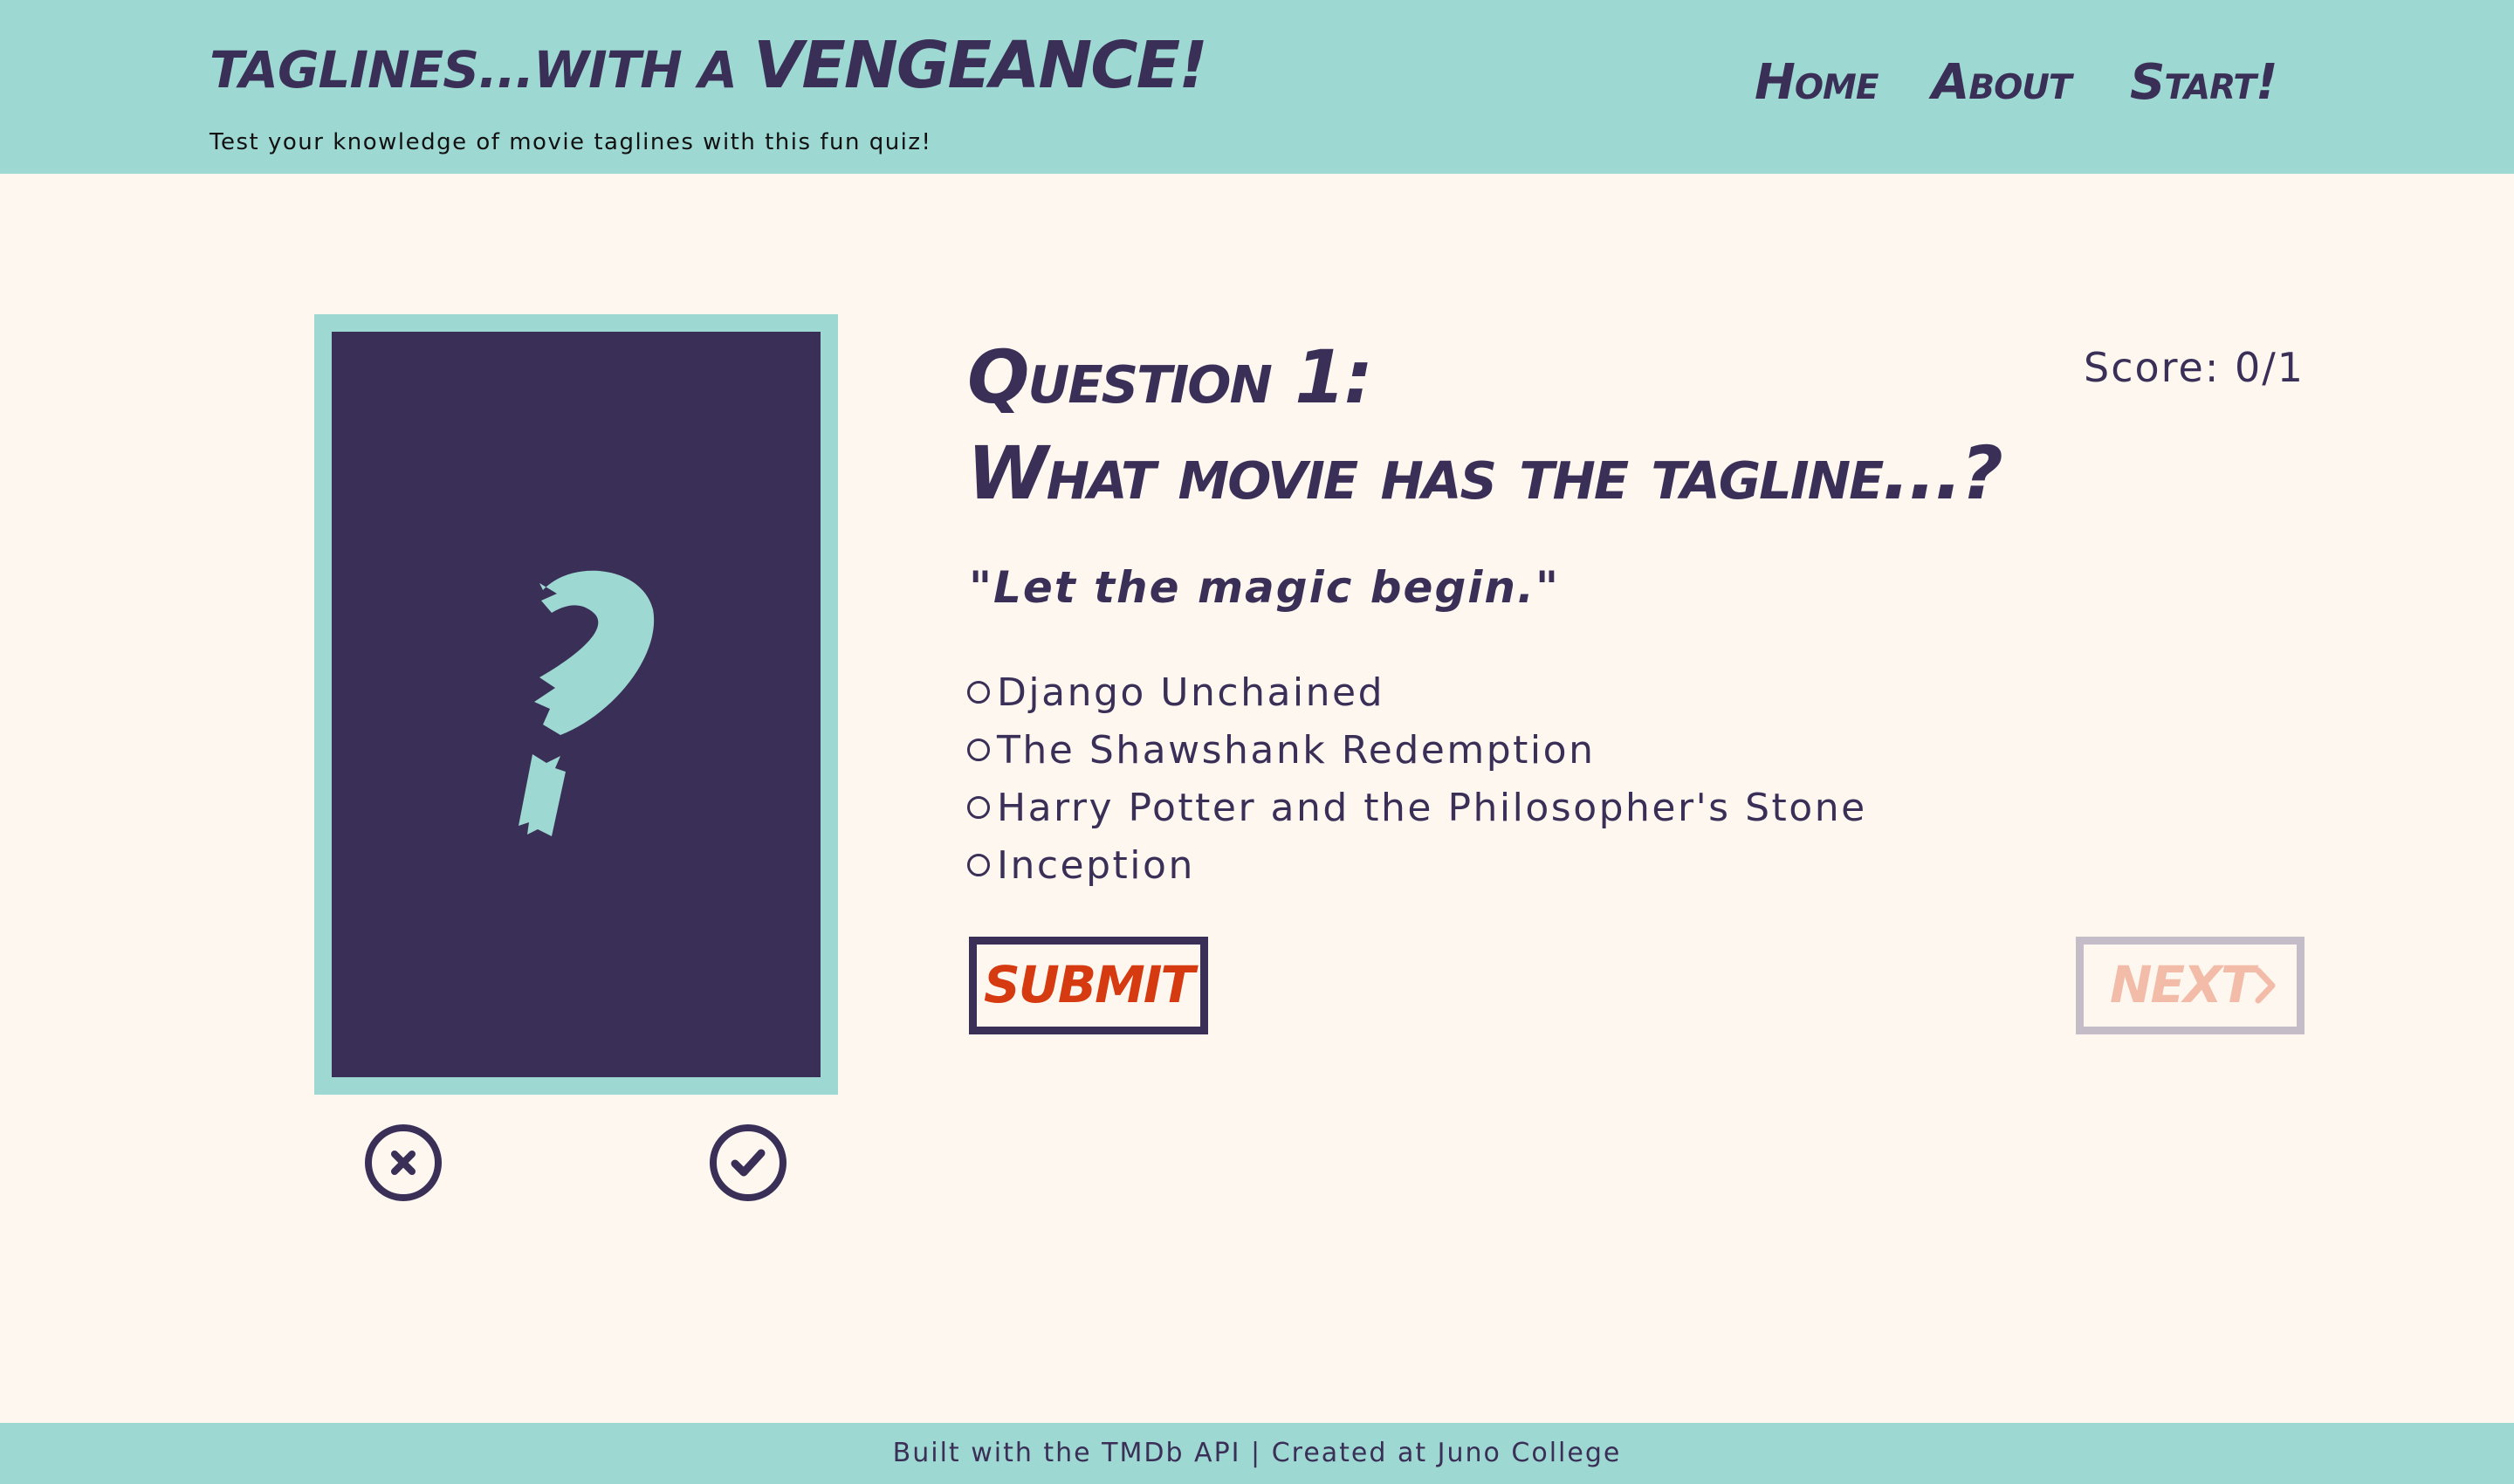  Describe the element at coordinates (1817, 83) in the screenshot. I see `nav-home-link: Home` at that location.